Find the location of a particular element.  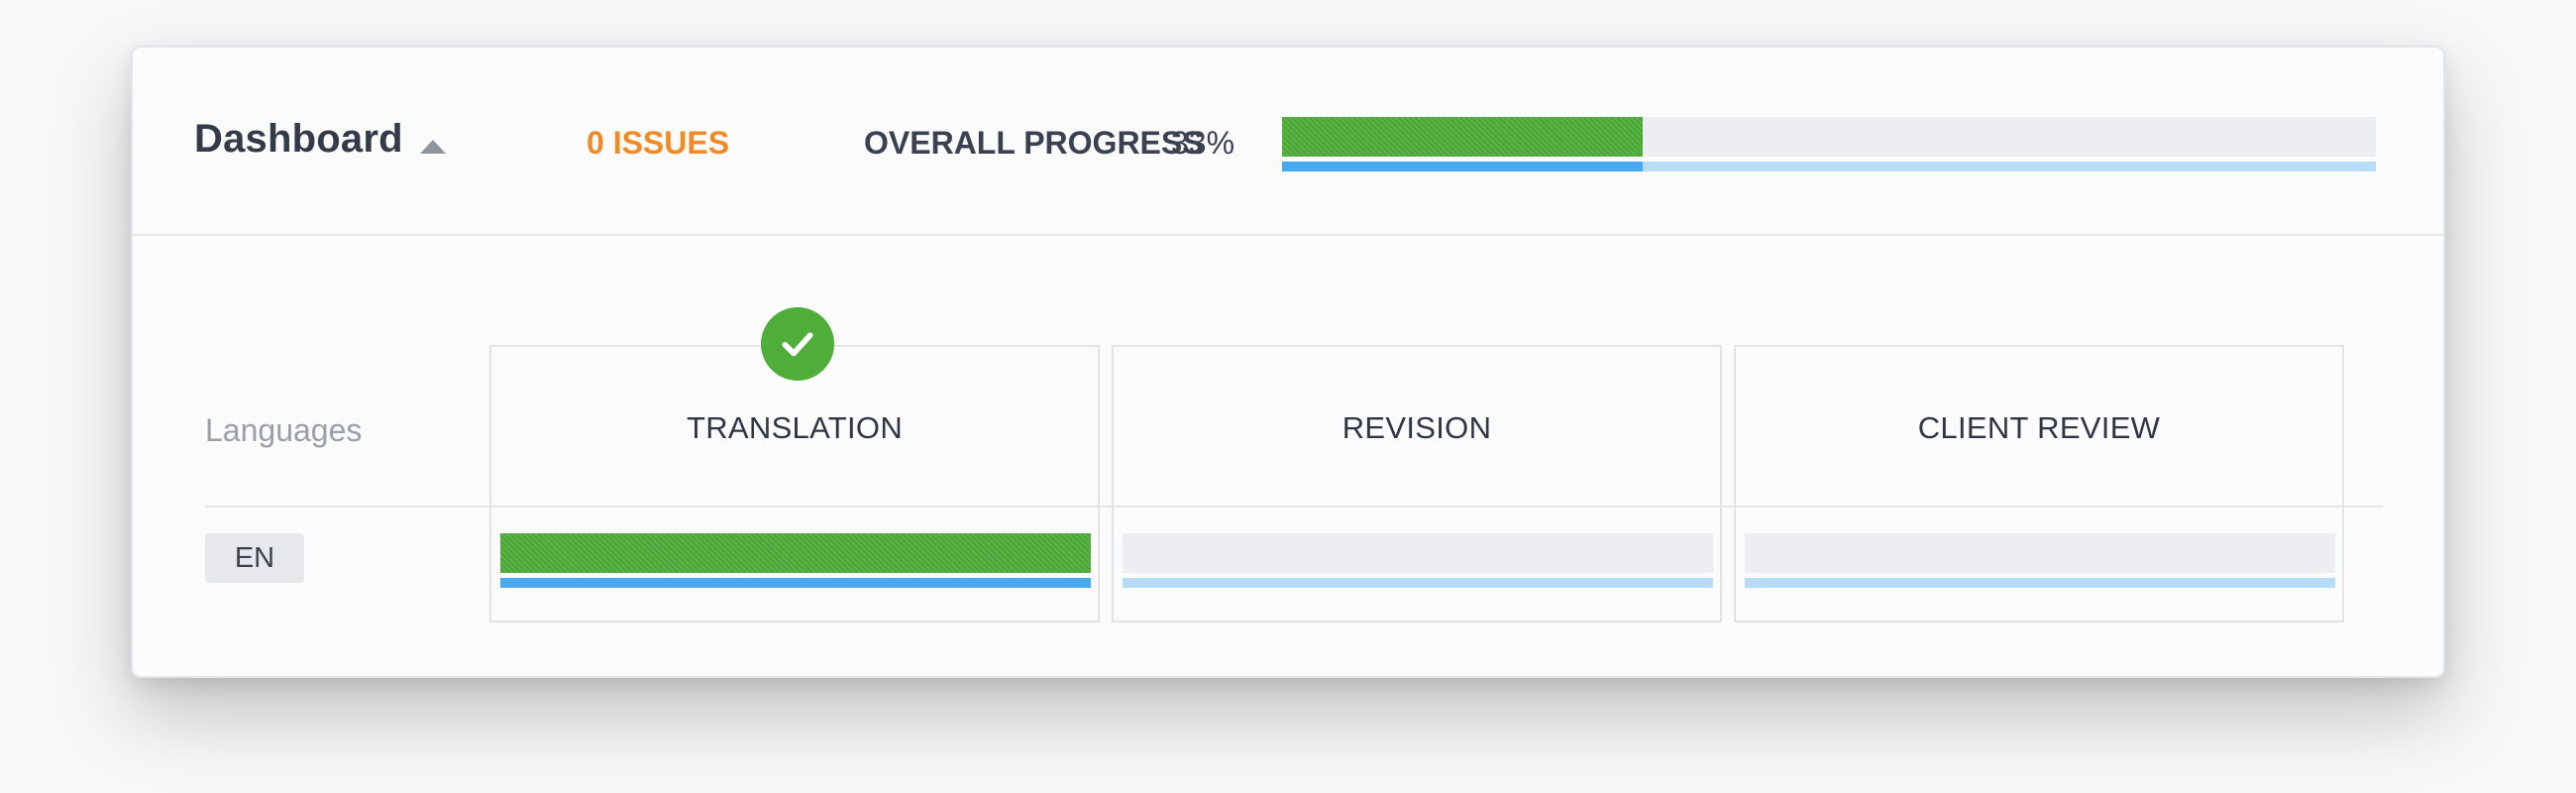

check-icon is located at coordinates (797, 344).